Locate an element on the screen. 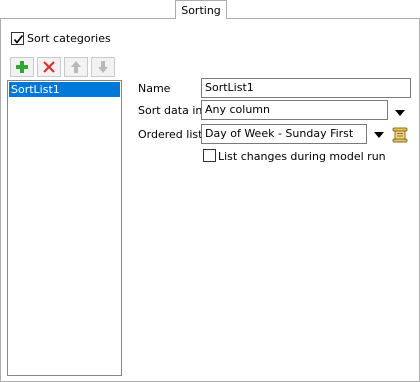 The width and height of the screenshot is (420, 382). x-icon is located at coordinates (49, 67).